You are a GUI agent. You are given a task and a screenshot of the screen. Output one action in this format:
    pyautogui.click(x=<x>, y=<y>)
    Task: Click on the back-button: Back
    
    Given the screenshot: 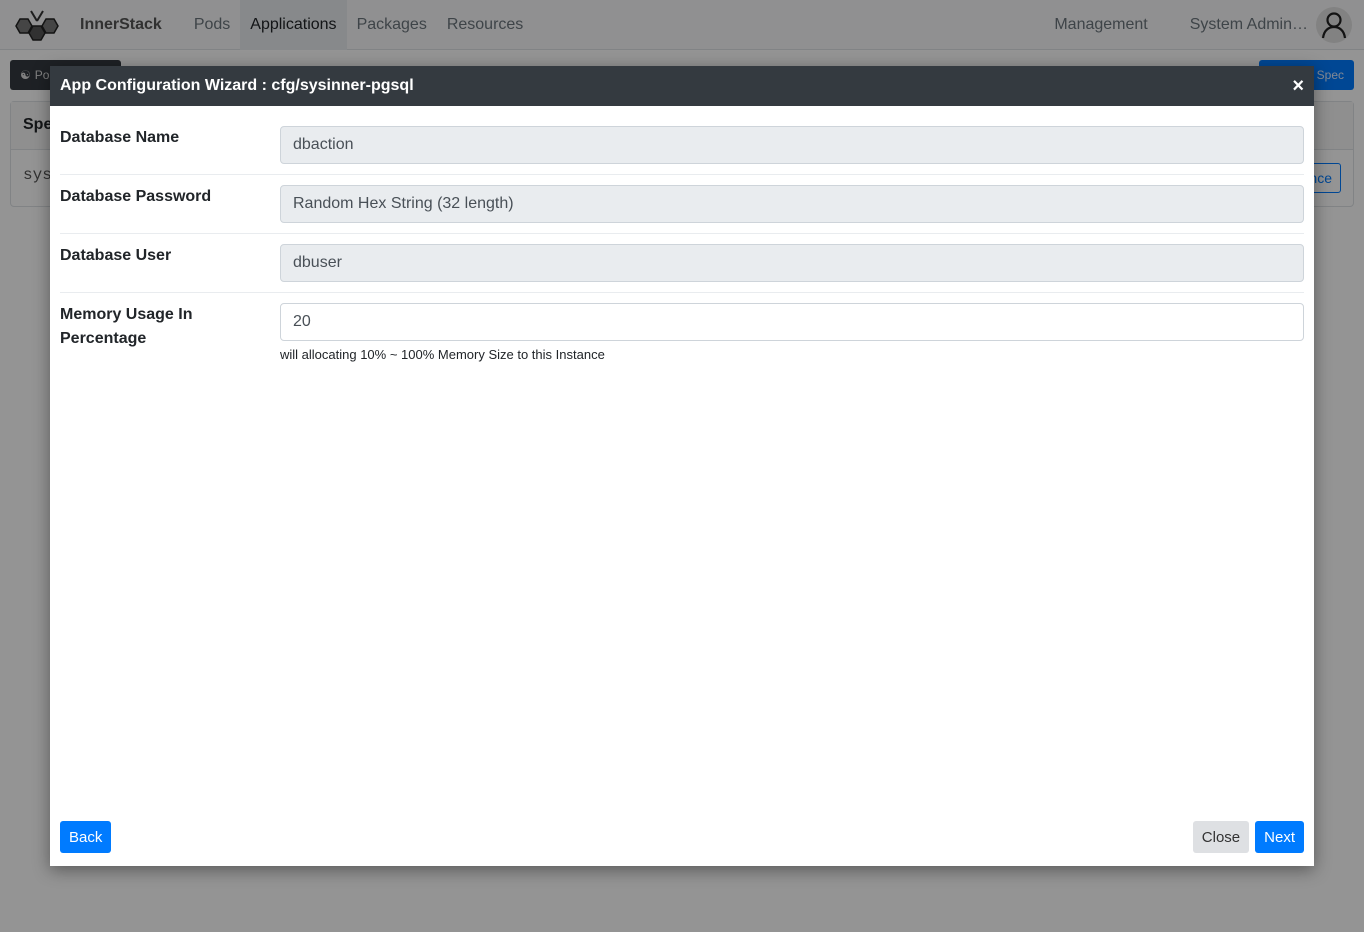 What is the action you would take?
    pyautogui.click(x=86, y=837)
    